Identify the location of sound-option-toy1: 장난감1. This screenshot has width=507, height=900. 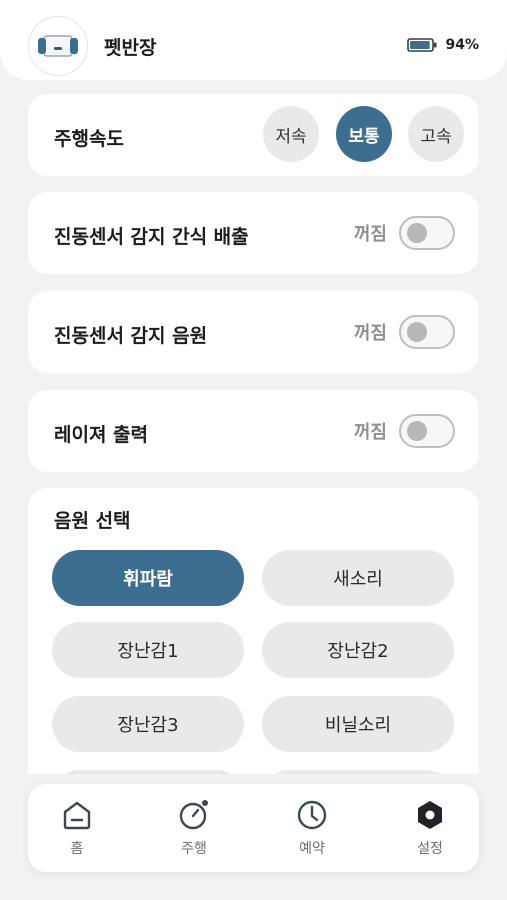
(148, 650).